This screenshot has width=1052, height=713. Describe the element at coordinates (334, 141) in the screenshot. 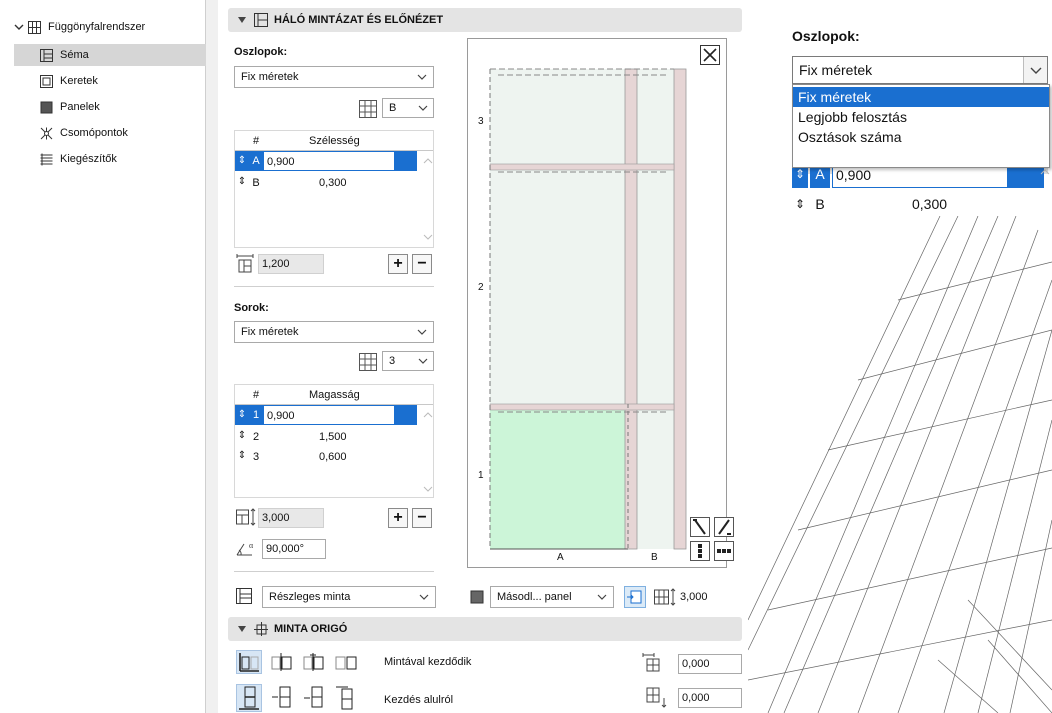

I see `table-header: # Szélesség` at that location.